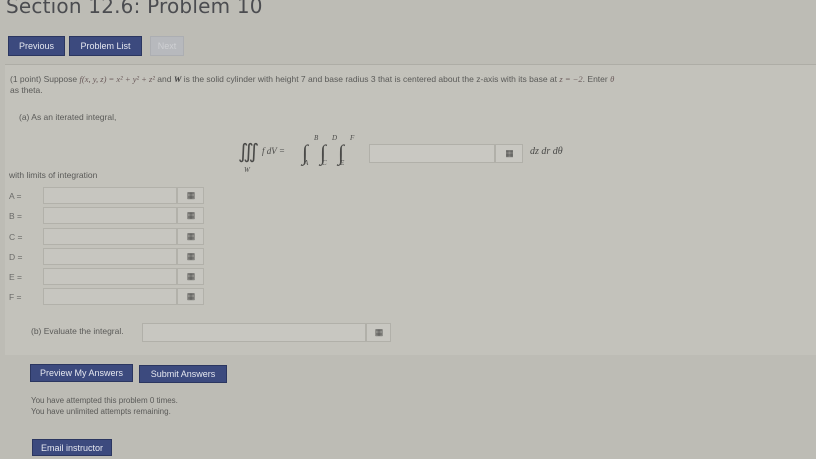 The height and width of the screenshot is (459, 816). I want to click on region-symbol: W, so click(177, 79).